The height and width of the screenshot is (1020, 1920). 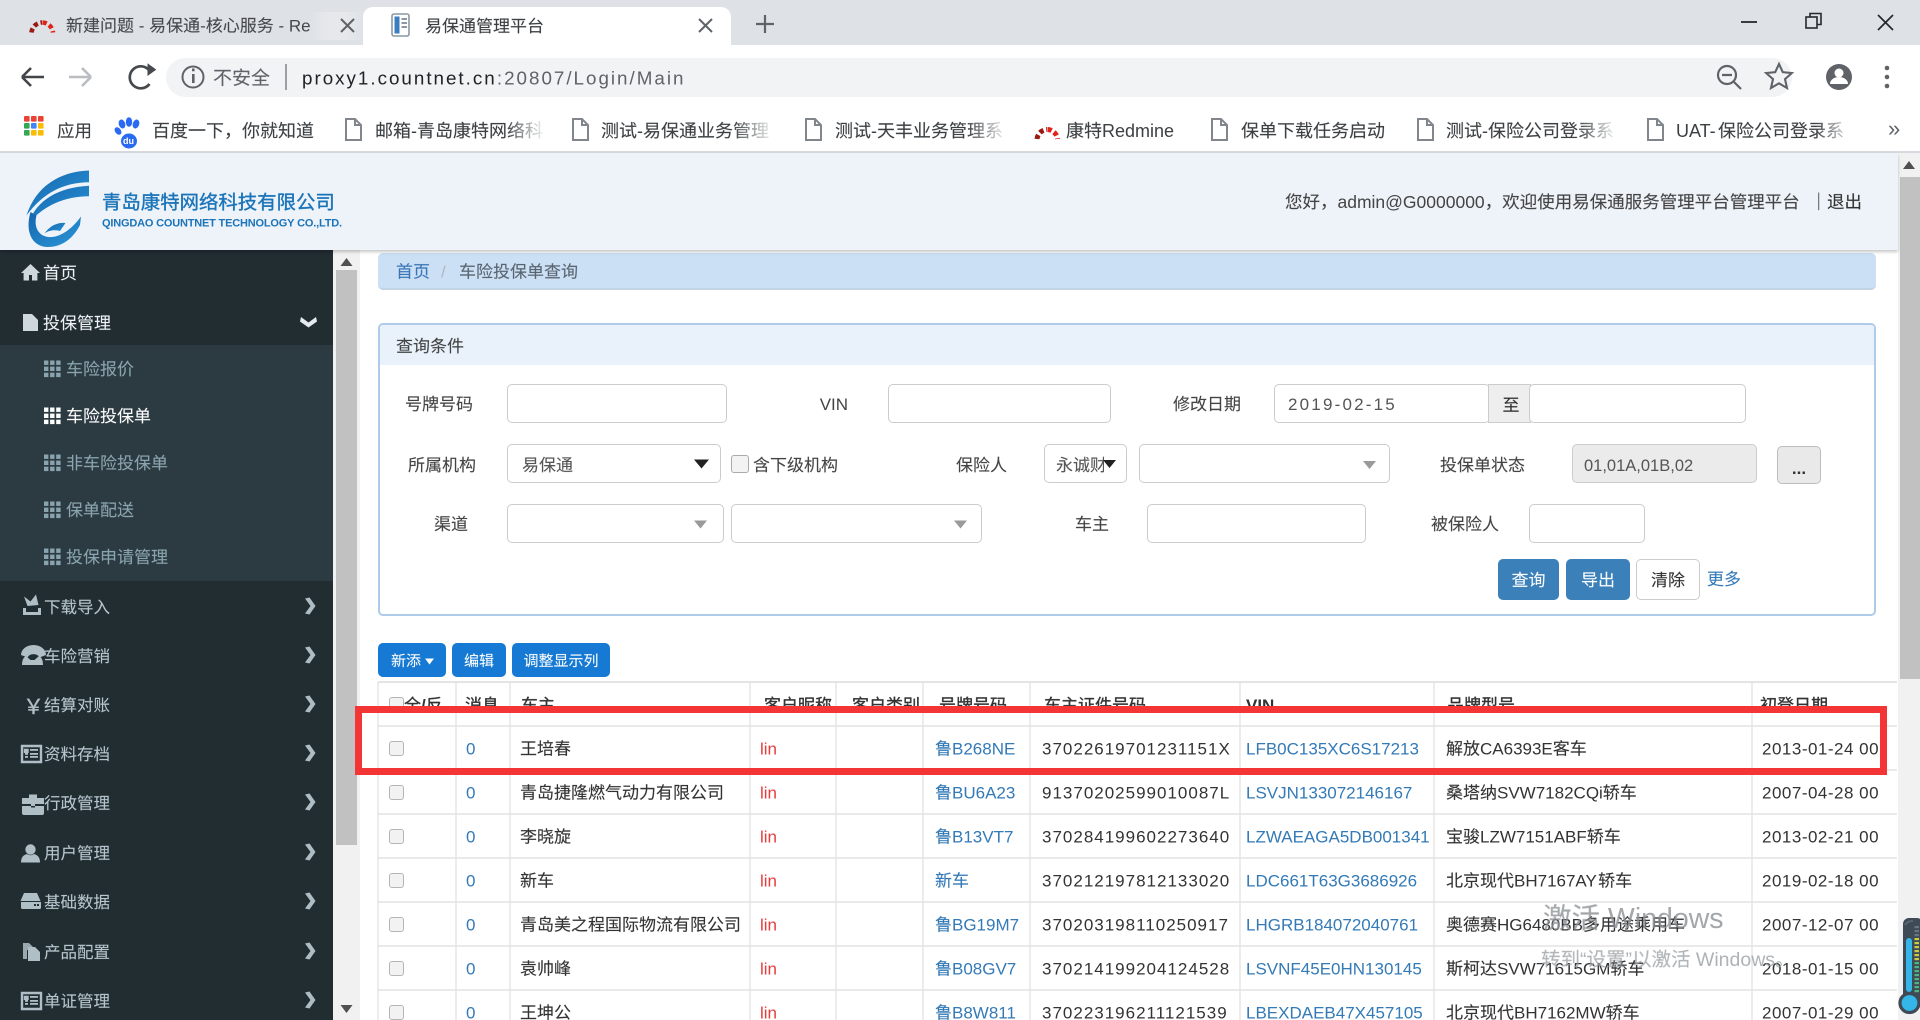 What do you see at coordinates (1820, 925) in the screenshot?
I see `svg-text: 2007-12-07 00` at bounding box center [1820, 925].